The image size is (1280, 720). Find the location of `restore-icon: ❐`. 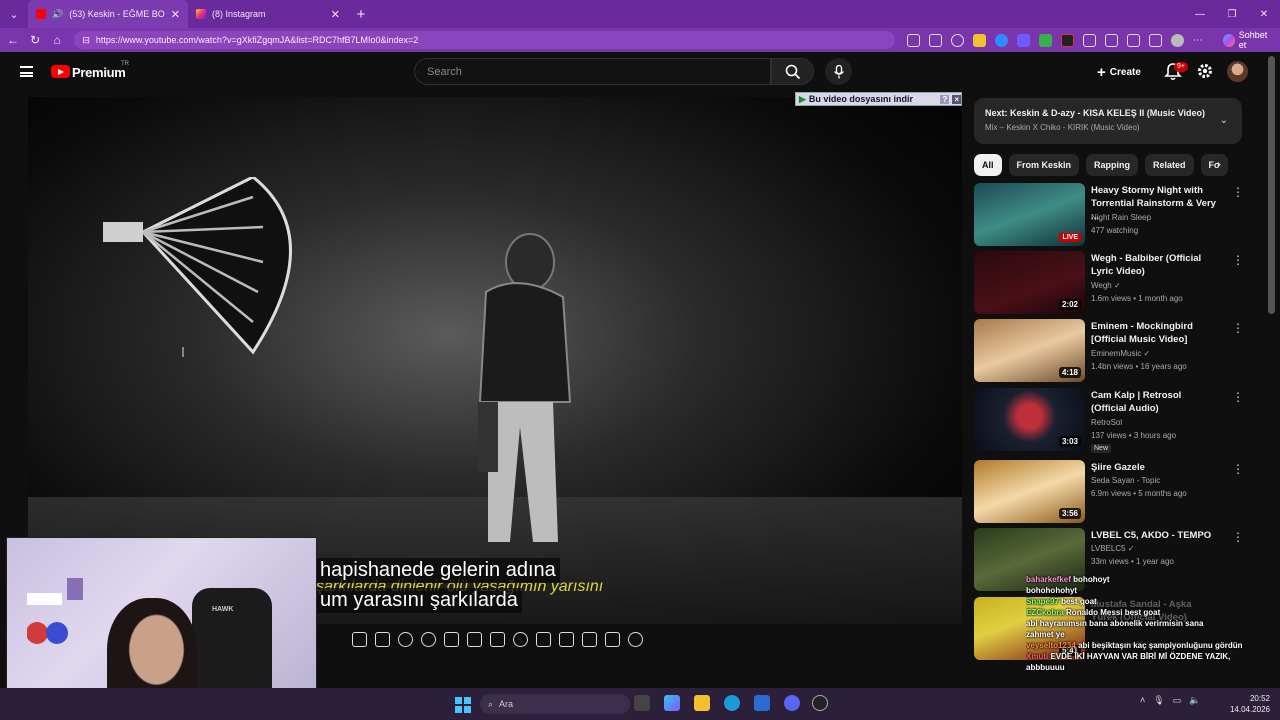

restore-icon: ❐ is located at coordinates (1232, 14).